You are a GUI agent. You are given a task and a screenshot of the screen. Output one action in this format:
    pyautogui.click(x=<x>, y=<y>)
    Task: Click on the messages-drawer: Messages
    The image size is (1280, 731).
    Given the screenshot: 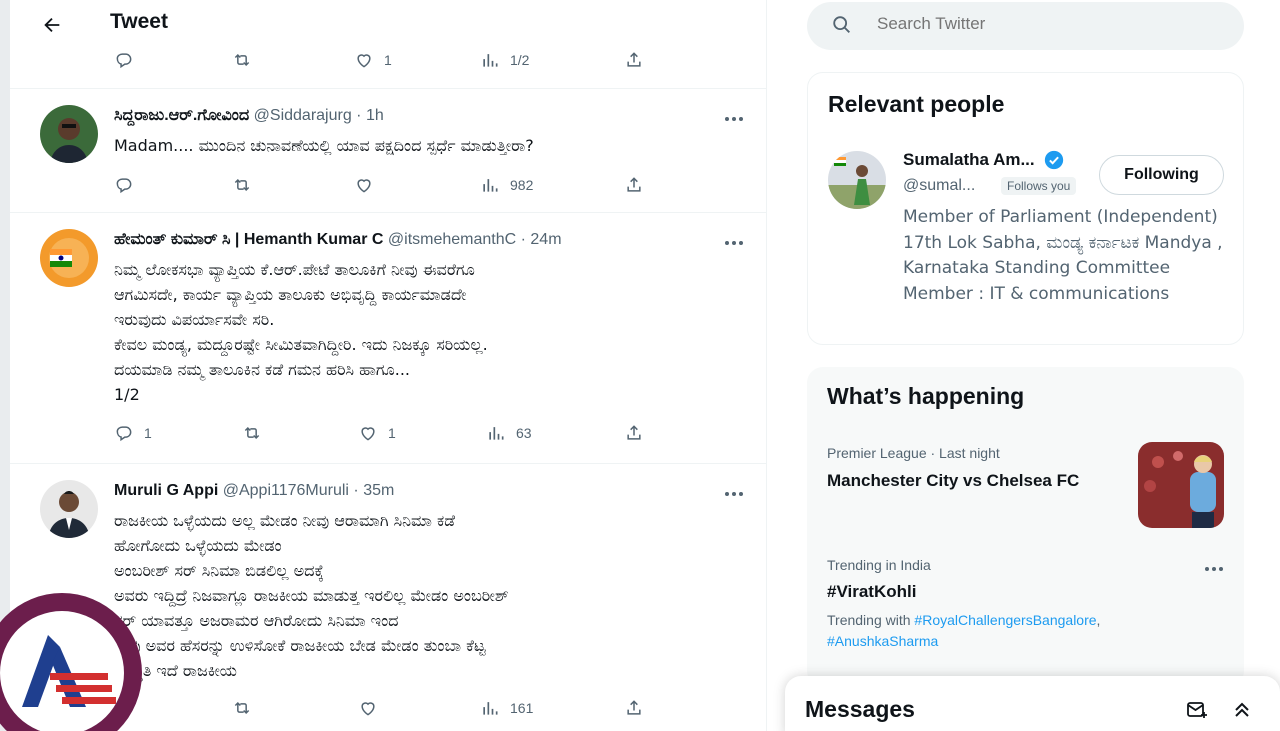 What is the action you would take?
    pyautogui.click(x=1032, y=703)
    